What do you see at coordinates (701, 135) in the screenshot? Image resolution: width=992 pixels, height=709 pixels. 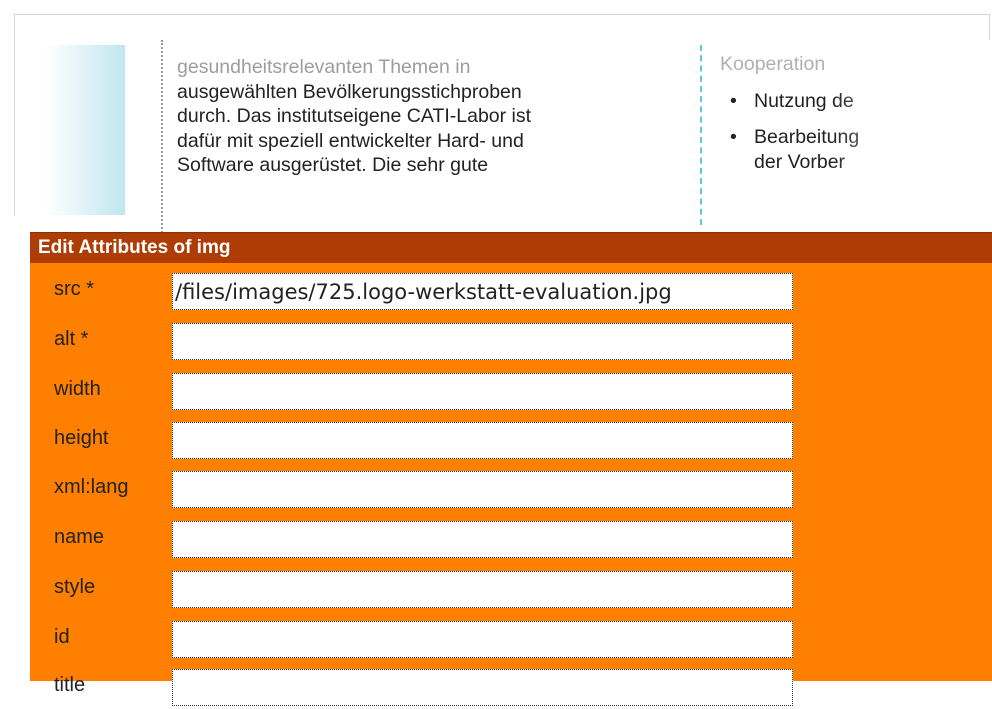 I see `column-separator` at bounding box center [701, 135].